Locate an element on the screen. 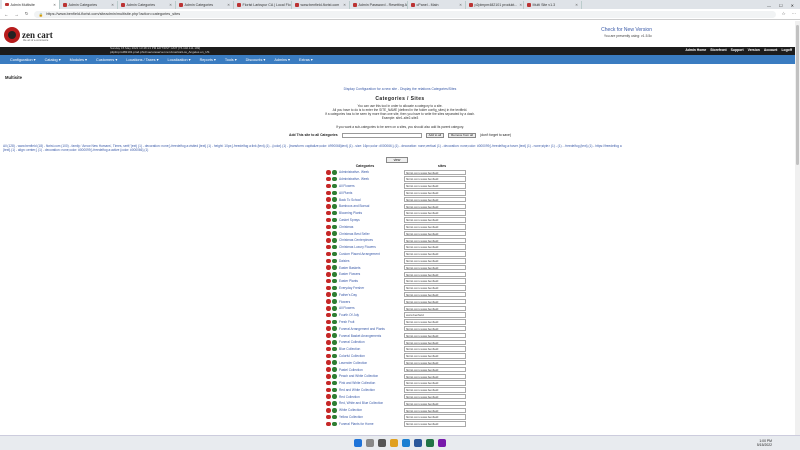 This screenshot has height=450, width=800. category-link: Lavender Collection is located at coordinates (371, 363).